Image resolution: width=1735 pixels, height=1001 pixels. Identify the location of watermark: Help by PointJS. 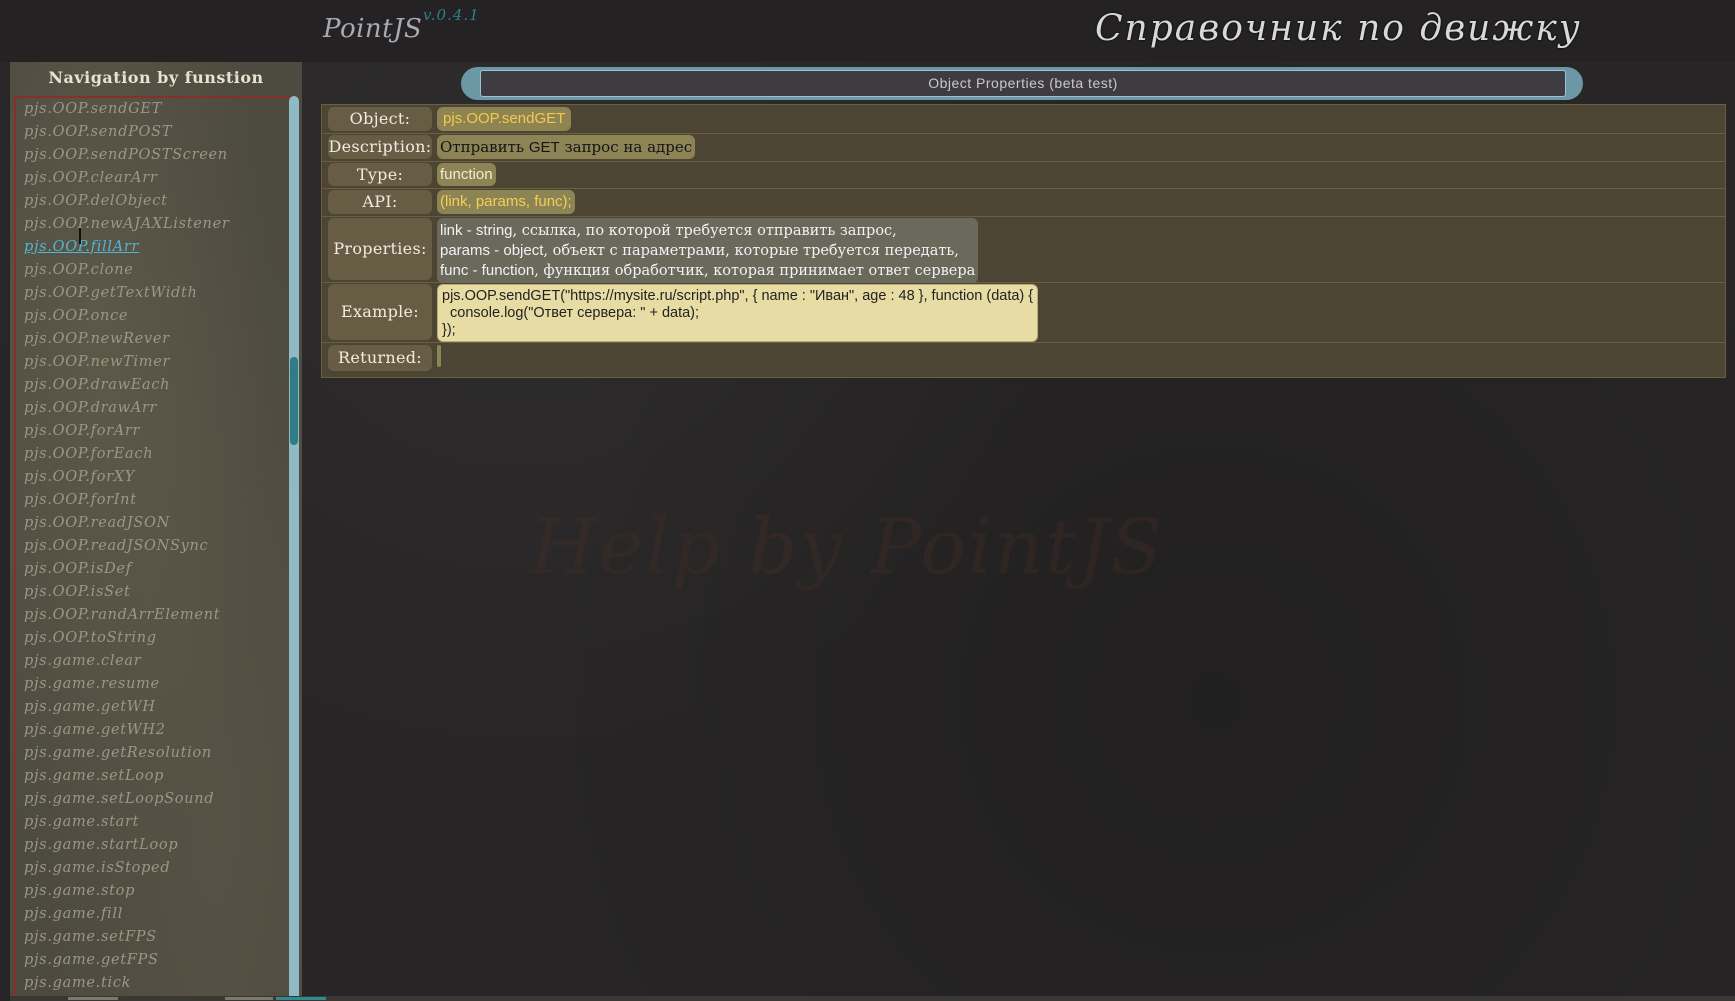
(847, 546).